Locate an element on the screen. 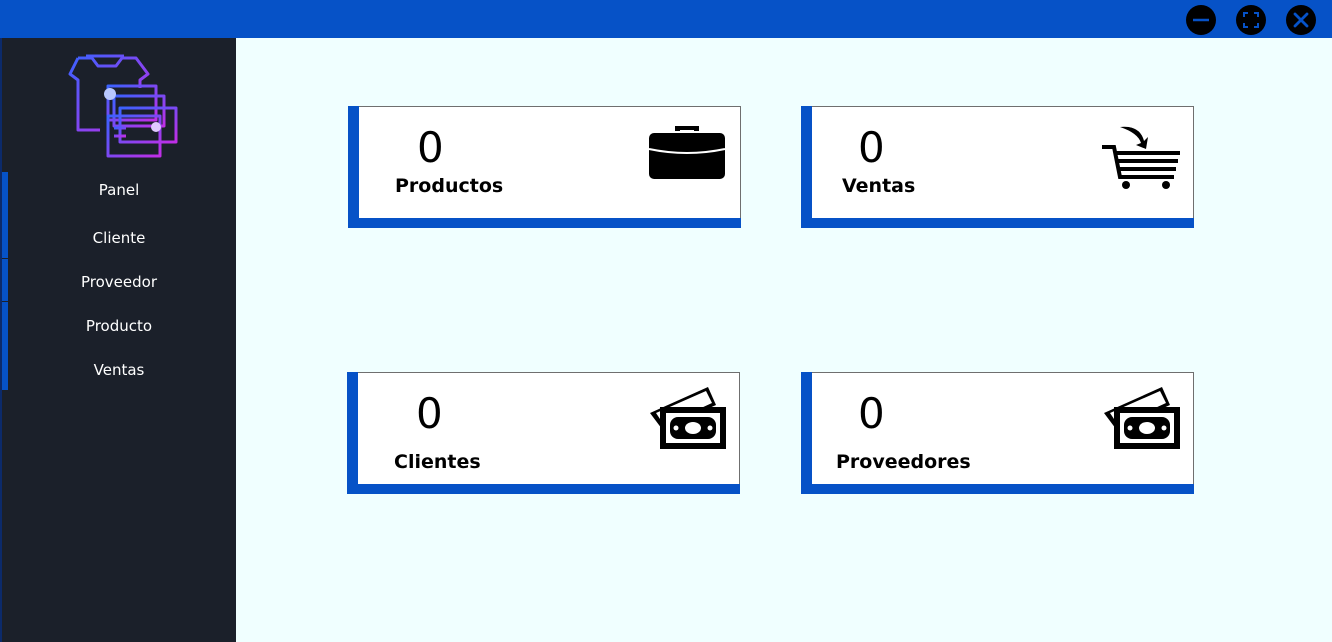 This screenshot has width=1332, height=642. sidebar-item-label: Proveedor is located at coordinates (119, 282).